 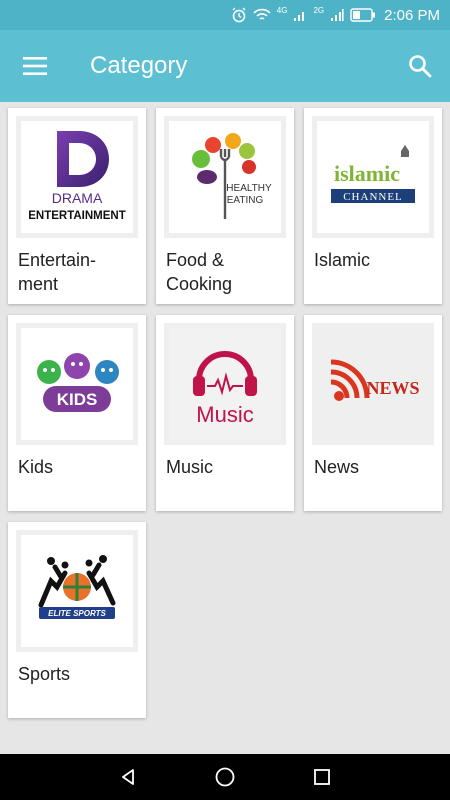 I want to click on healthy-eating-logo: HEALTHY EATING, so click(x=232, y=176).